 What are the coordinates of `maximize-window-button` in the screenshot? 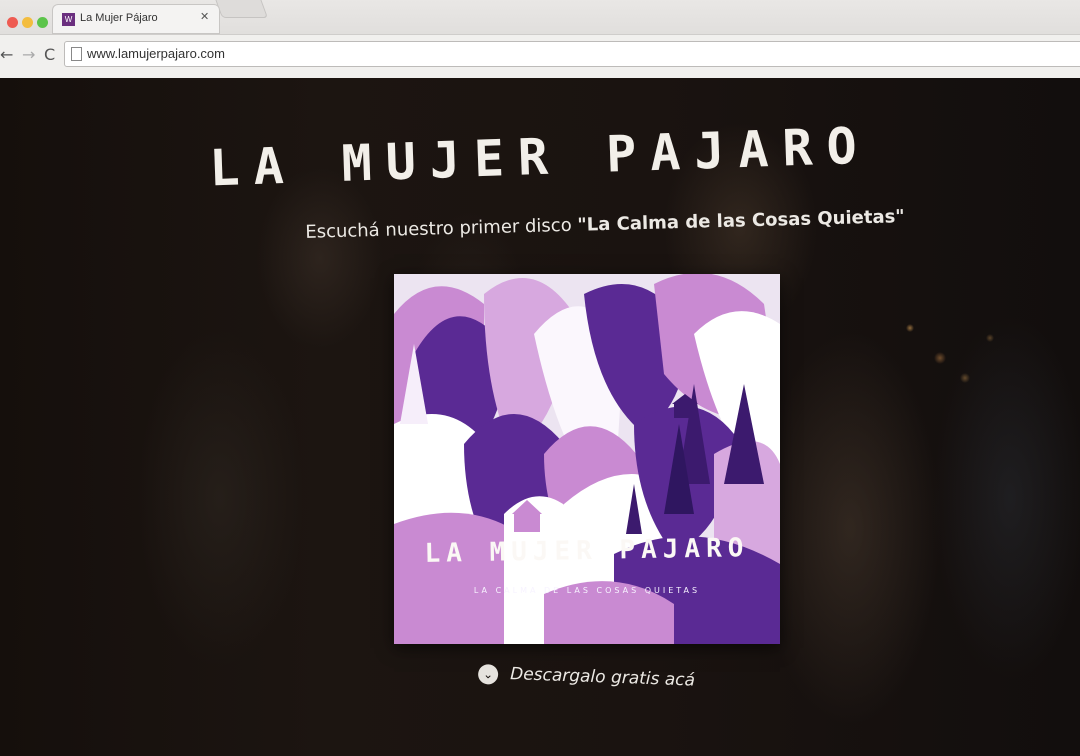 It's located at (42, 22).